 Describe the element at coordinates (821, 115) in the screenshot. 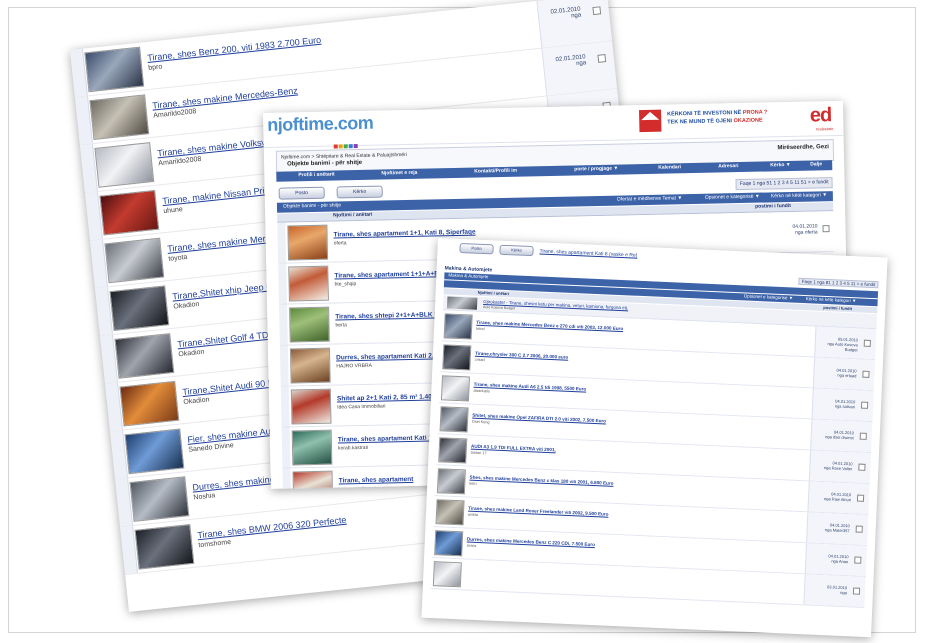

I see `ed-brand-logo: ed` at that location.